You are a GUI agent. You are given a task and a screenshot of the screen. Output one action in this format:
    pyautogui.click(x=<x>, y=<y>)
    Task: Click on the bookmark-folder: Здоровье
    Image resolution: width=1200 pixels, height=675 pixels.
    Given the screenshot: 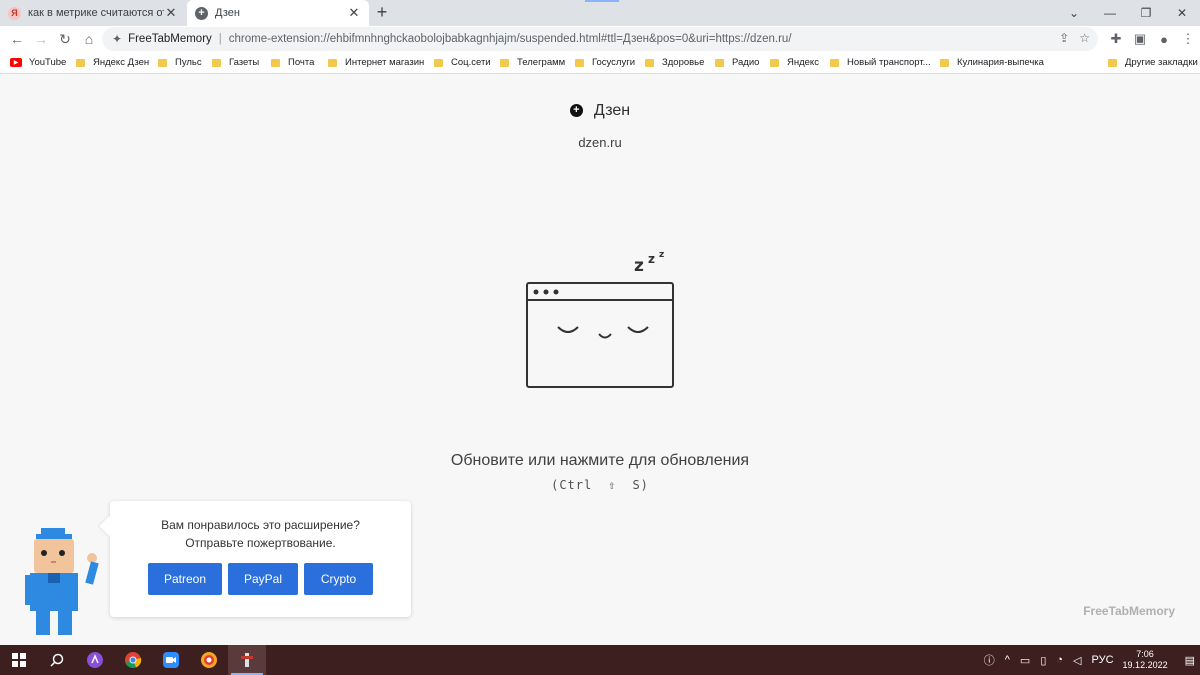 What is the action you would take?
    pyautogui.click(x=674, y=62)
    